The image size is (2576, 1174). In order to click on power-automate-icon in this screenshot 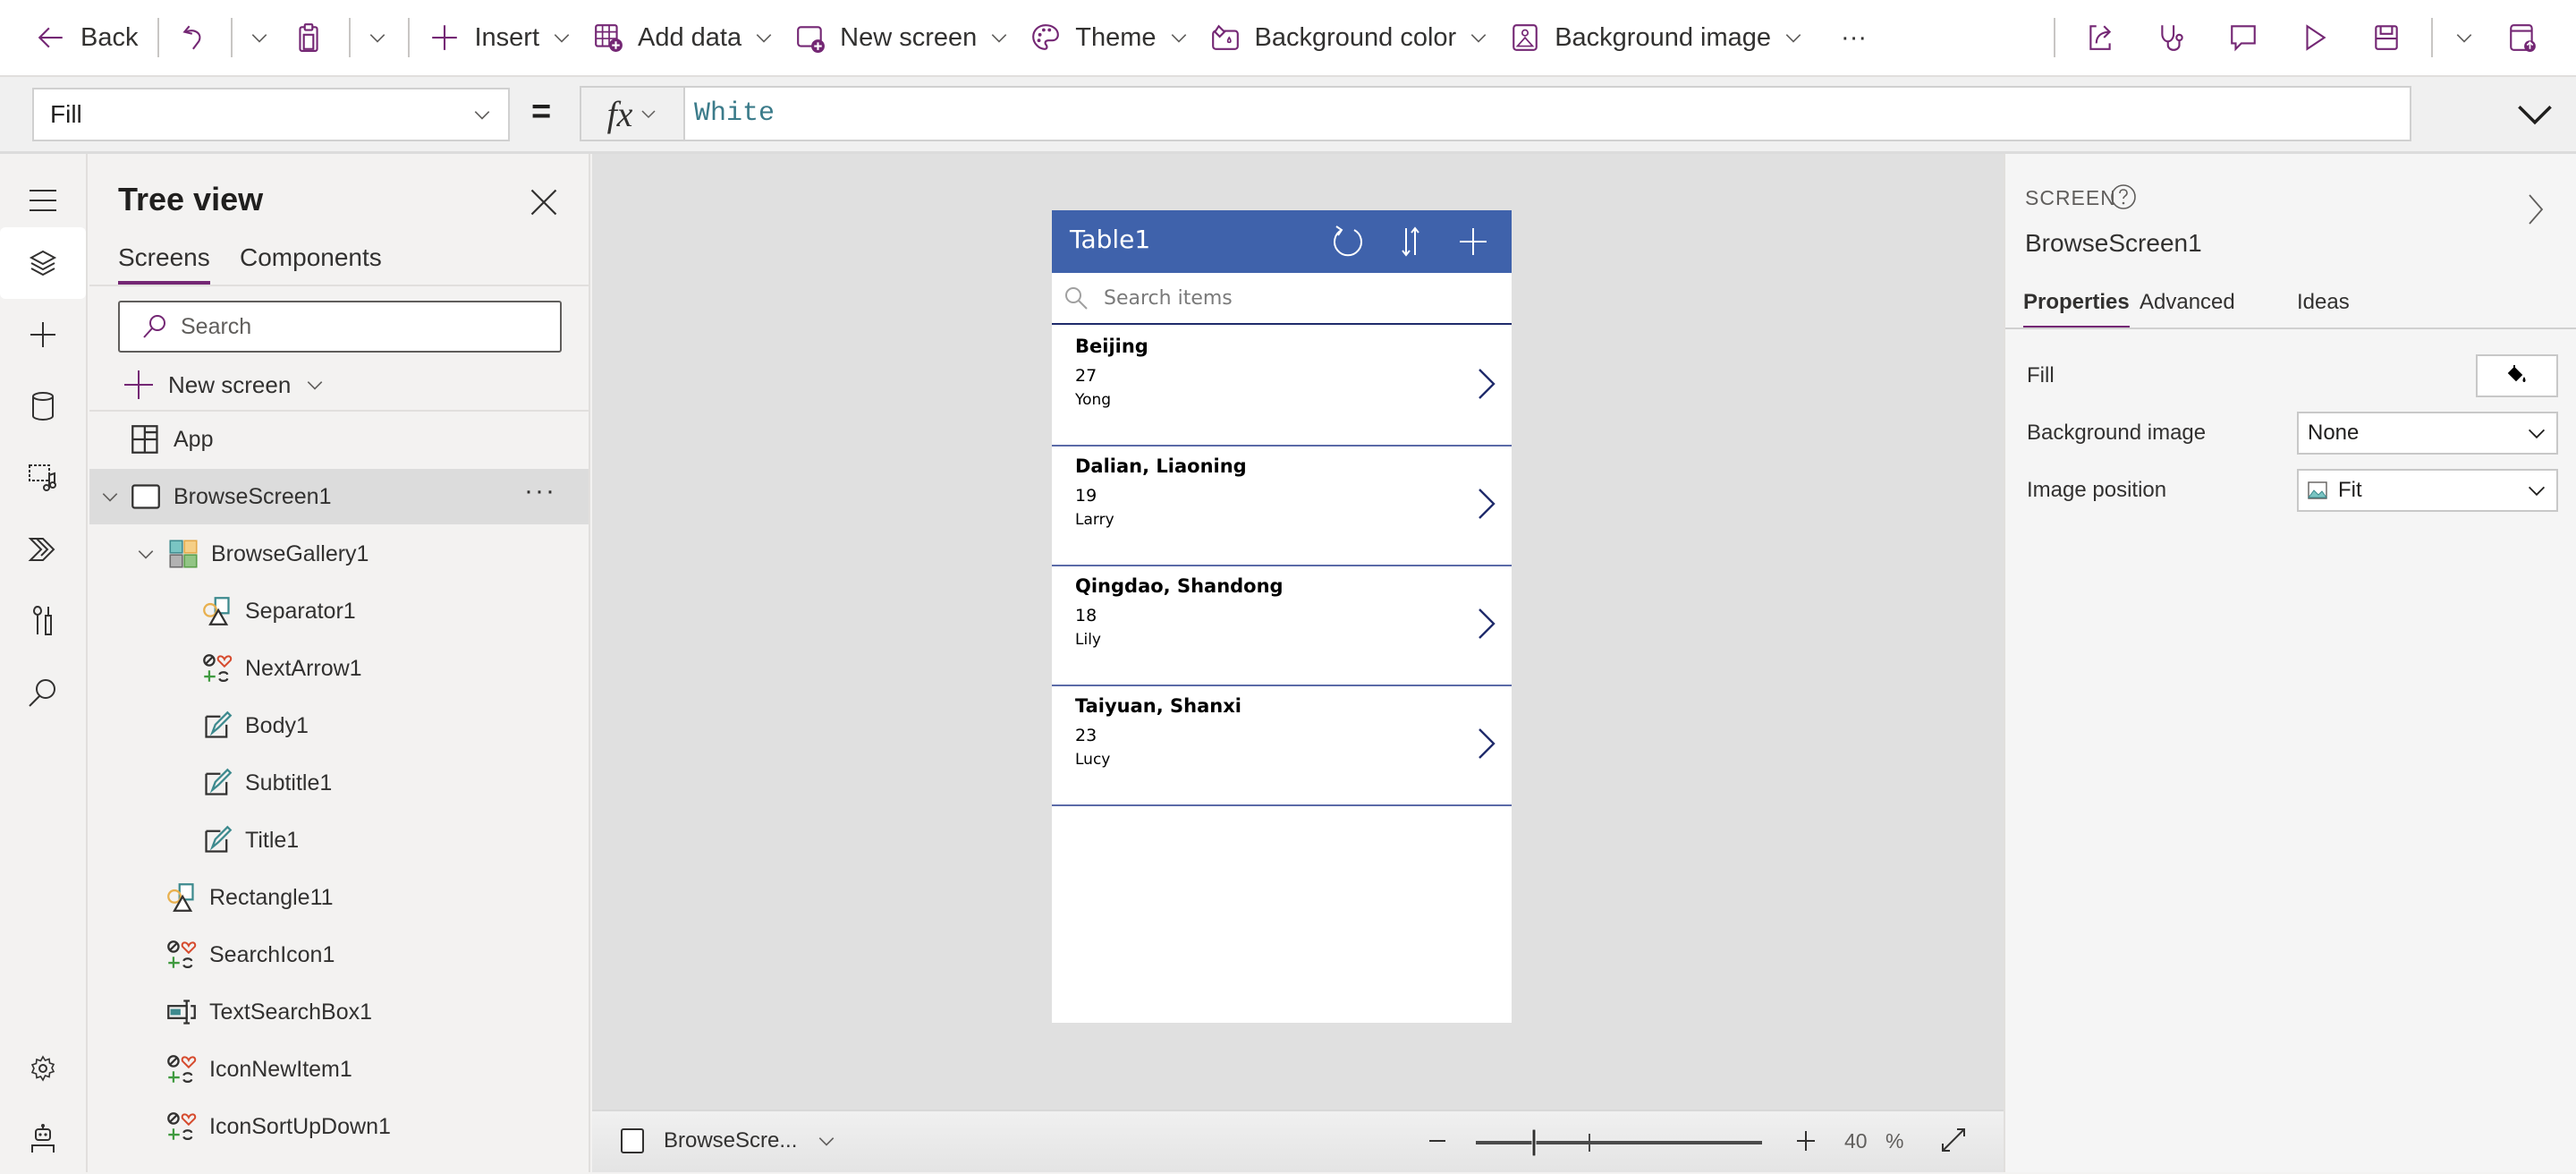, I will do `click(41, 549)`.